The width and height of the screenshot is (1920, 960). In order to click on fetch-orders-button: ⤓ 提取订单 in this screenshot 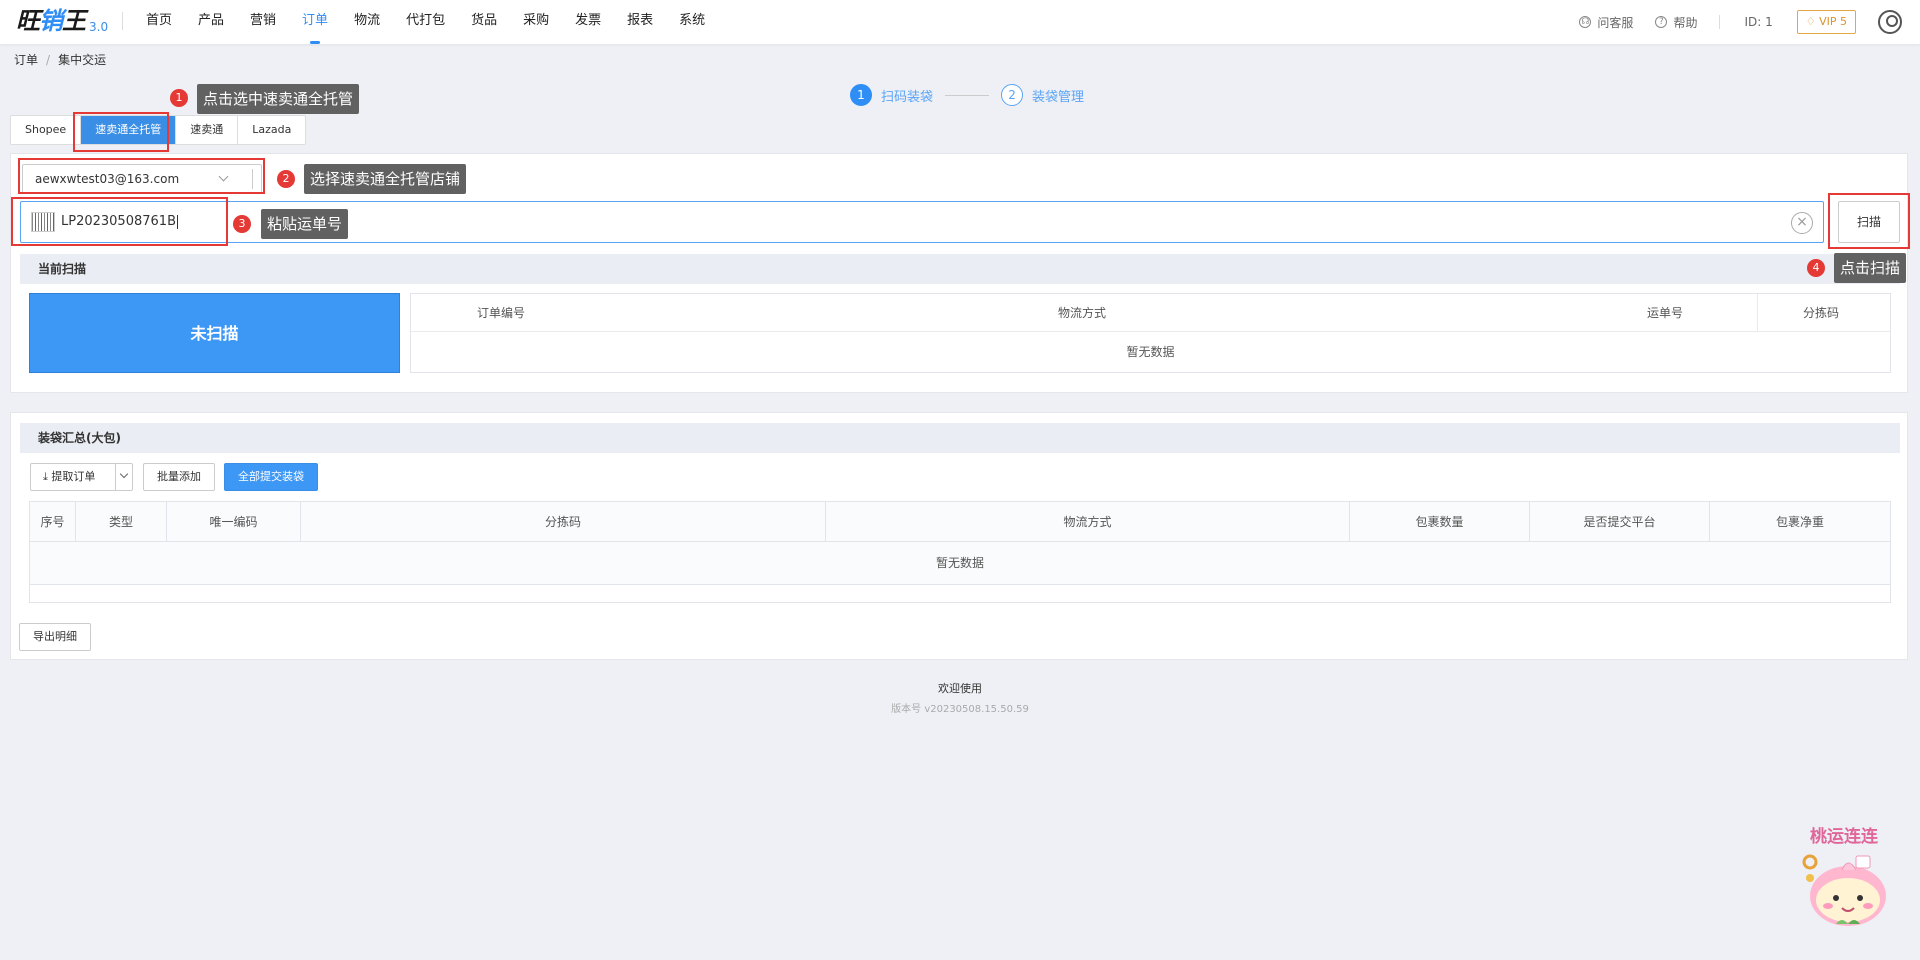, I will do `click(81, 477)`.